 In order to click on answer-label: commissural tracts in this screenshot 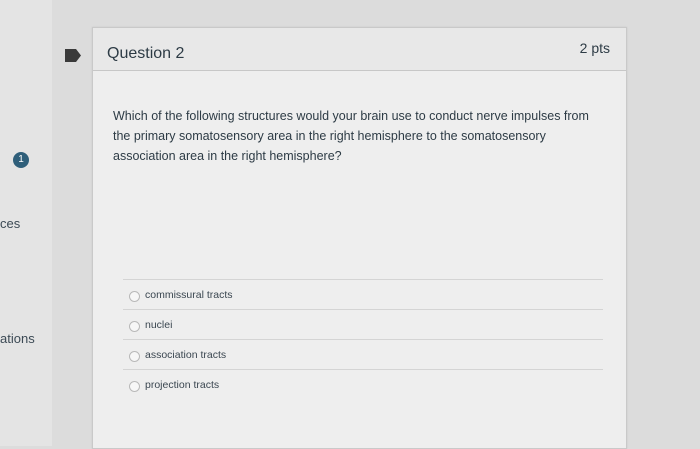, I will do `click(189, 295)`.